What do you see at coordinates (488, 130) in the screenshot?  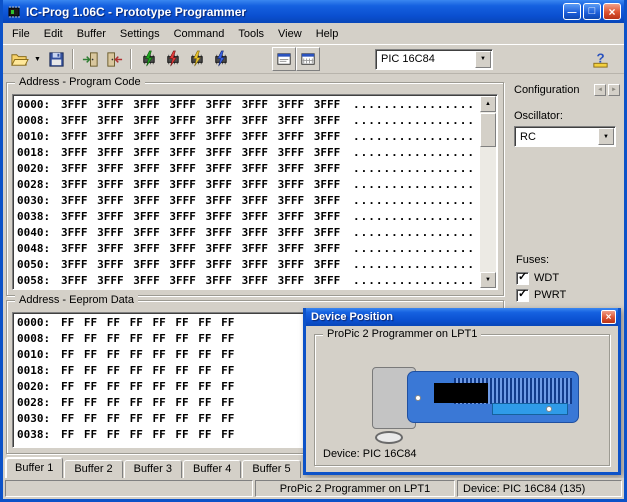 I see `scroll-thumb` at bounding box center [488, 130].